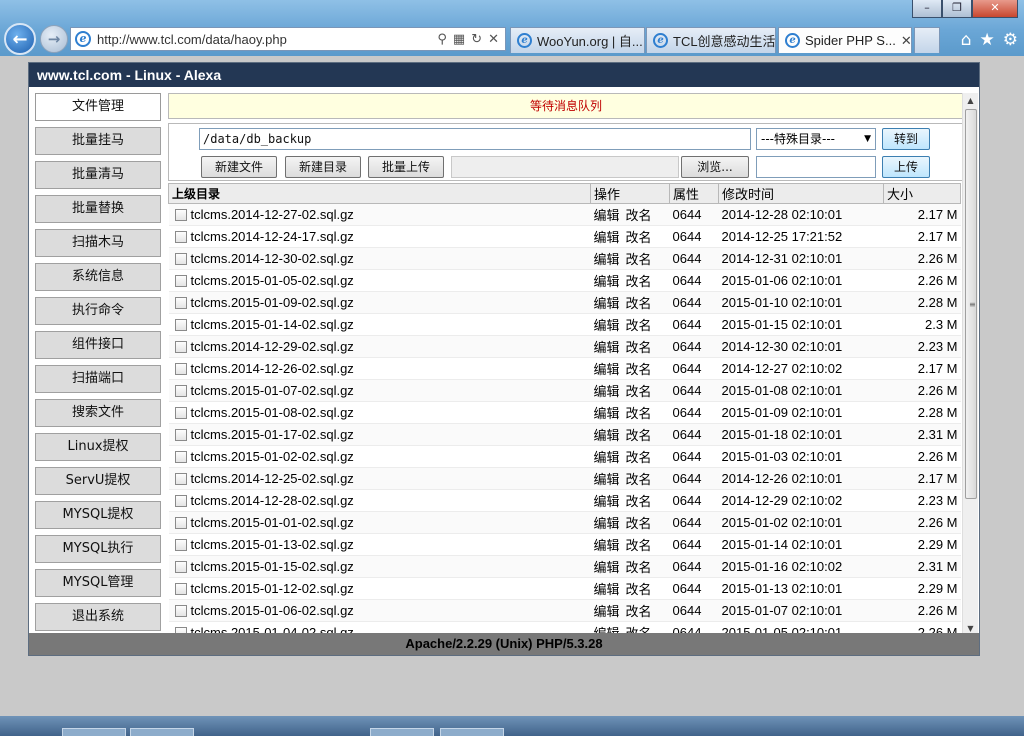 The height and width of the screenshot is (736, 1024). What do you see at coordinates (379, 193) in the screenshot?
I see `parent-dir-link: 上级目录` at bounding box center [379, 193].